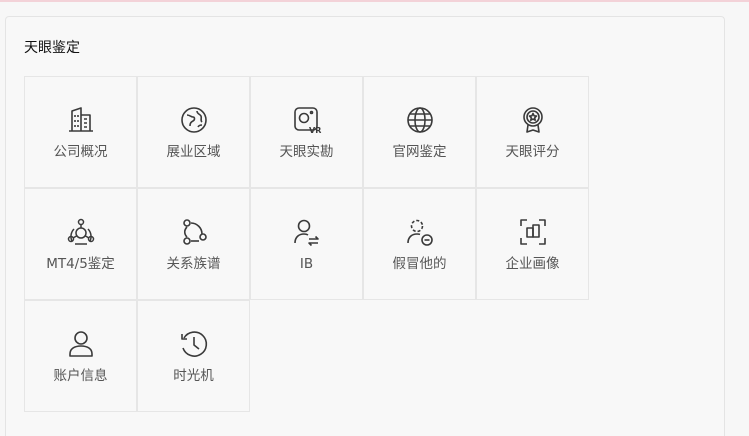  I want to click on tile-rating: 天眼评分, so click(532, 132).